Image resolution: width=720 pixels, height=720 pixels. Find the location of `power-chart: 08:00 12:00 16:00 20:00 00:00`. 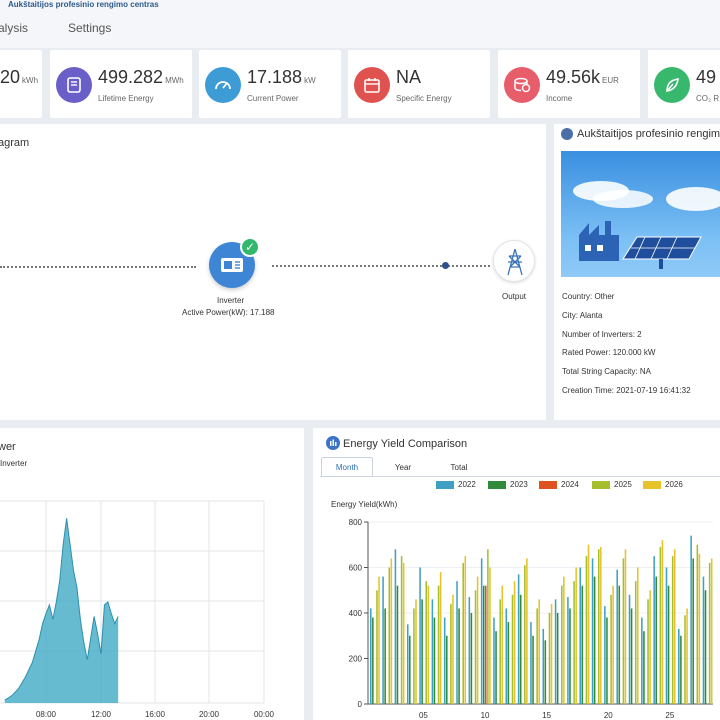

power-chart: 08:00 12:00 16:00 20:00 00:00 is located at coordinates (137, 609).